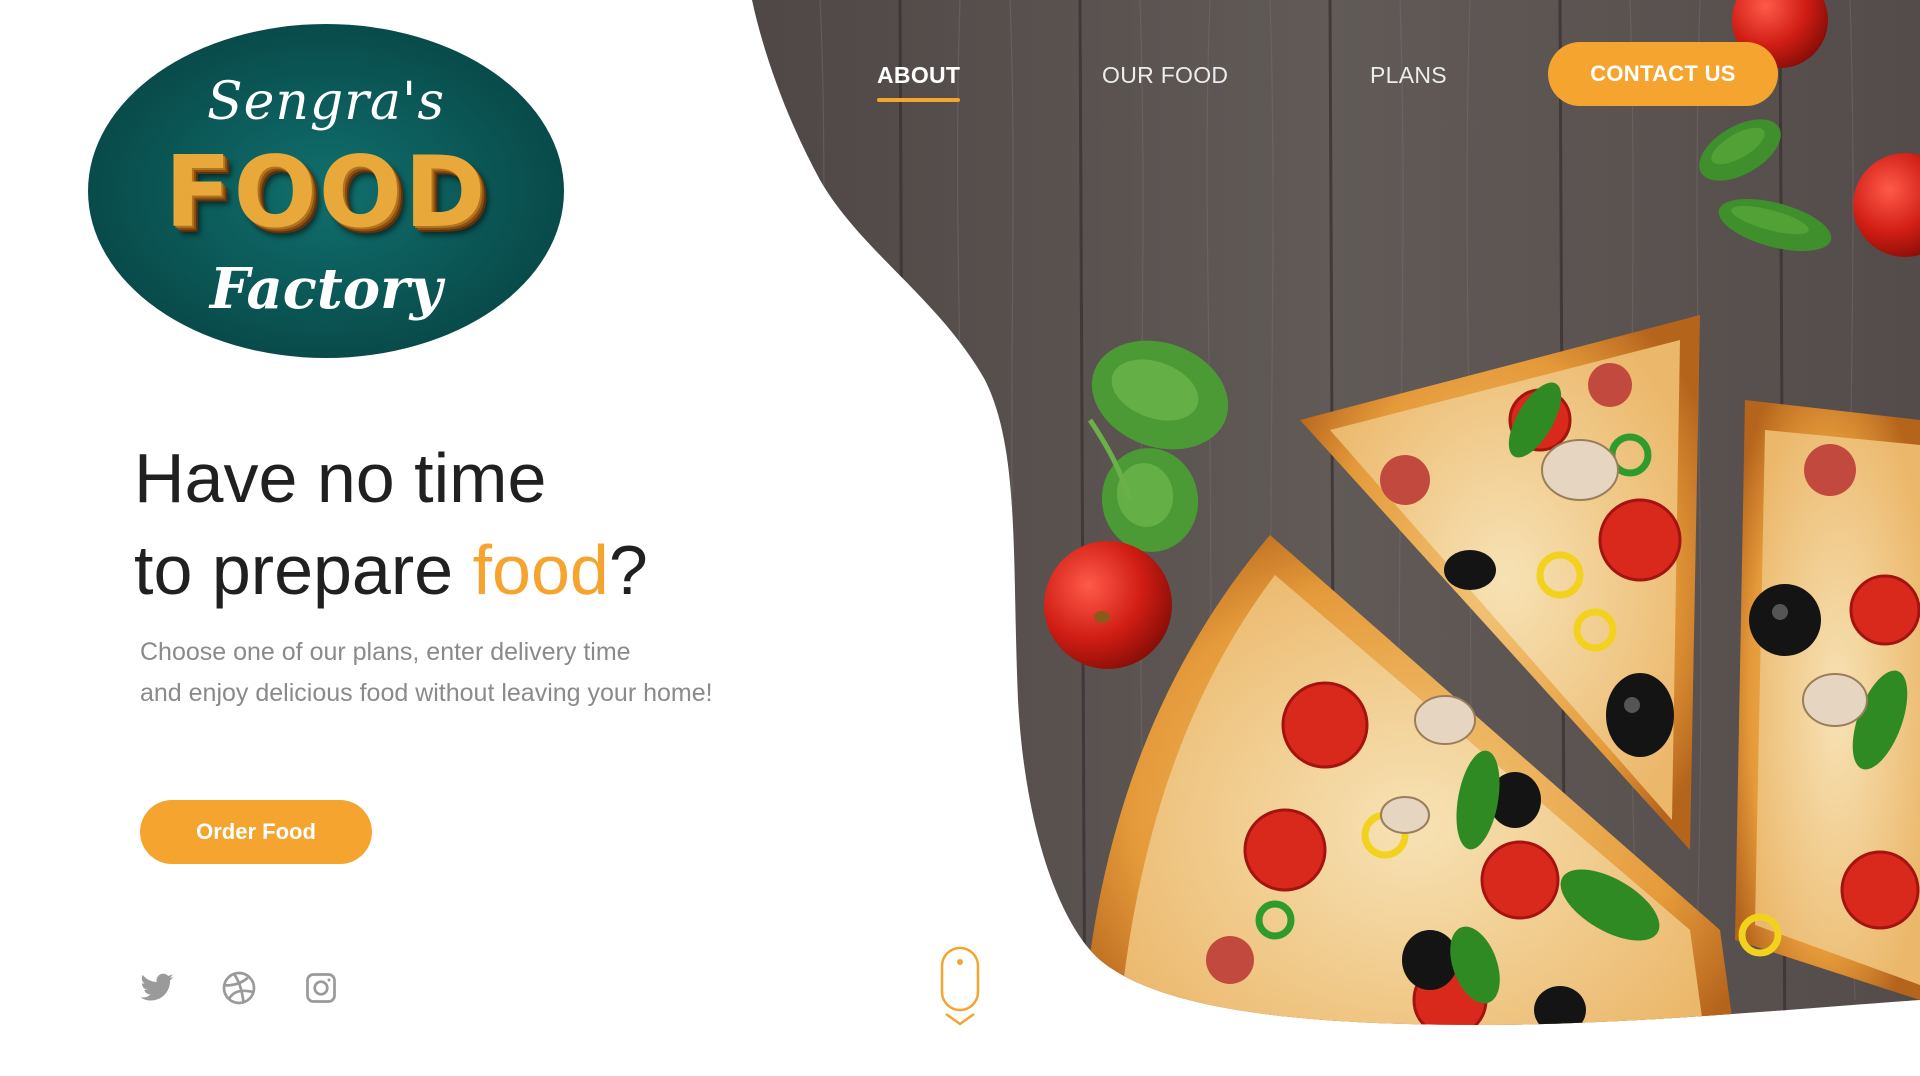  Describe the element at coordinates (256, 832) in the screenshot. I see `order-food-button: Order Food` at that location.